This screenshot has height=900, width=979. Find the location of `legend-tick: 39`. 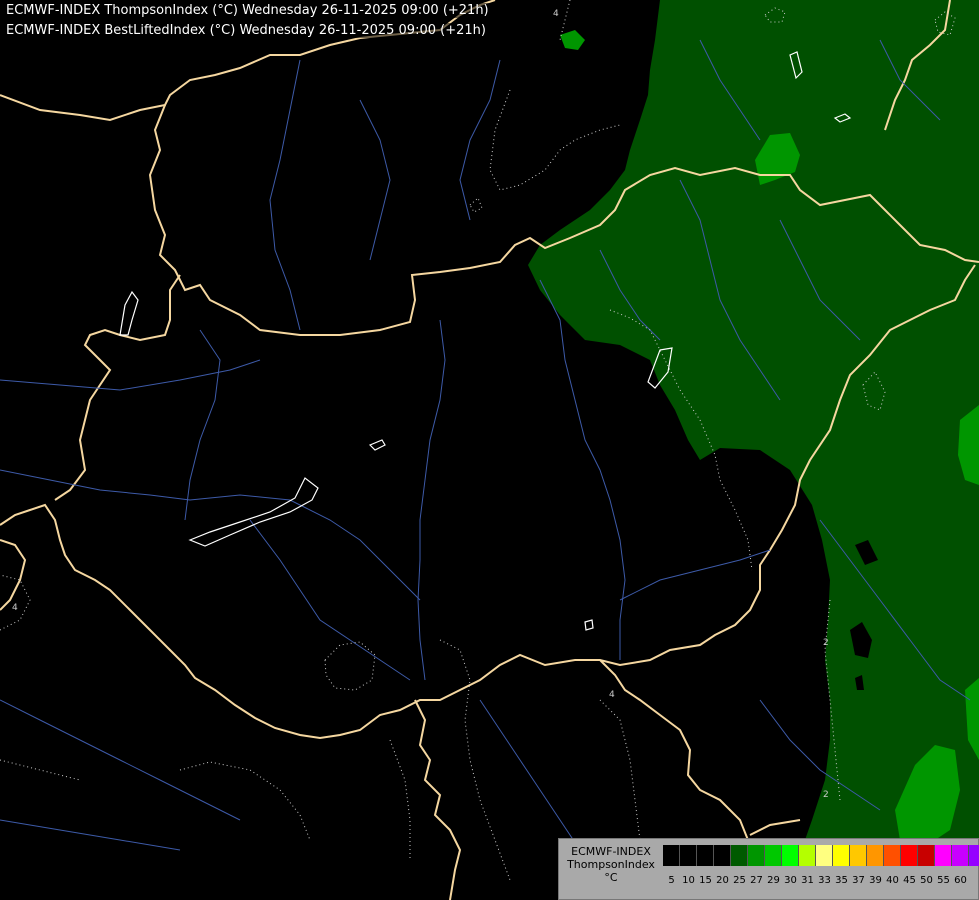

legend-tick: 39 is located at coordinates (875, 880).